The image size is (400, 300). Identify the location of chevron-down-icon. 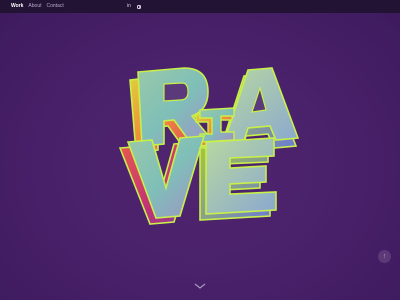
(200, 286).